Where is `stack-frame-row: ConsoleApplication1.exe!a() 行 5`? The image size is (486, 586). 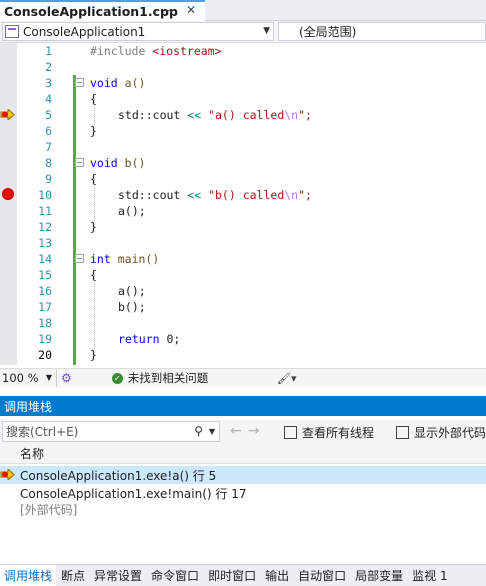 stack-frame-row: ConsoleApplication1.exe!a() 行 5 is located at coordinates (243, 475).